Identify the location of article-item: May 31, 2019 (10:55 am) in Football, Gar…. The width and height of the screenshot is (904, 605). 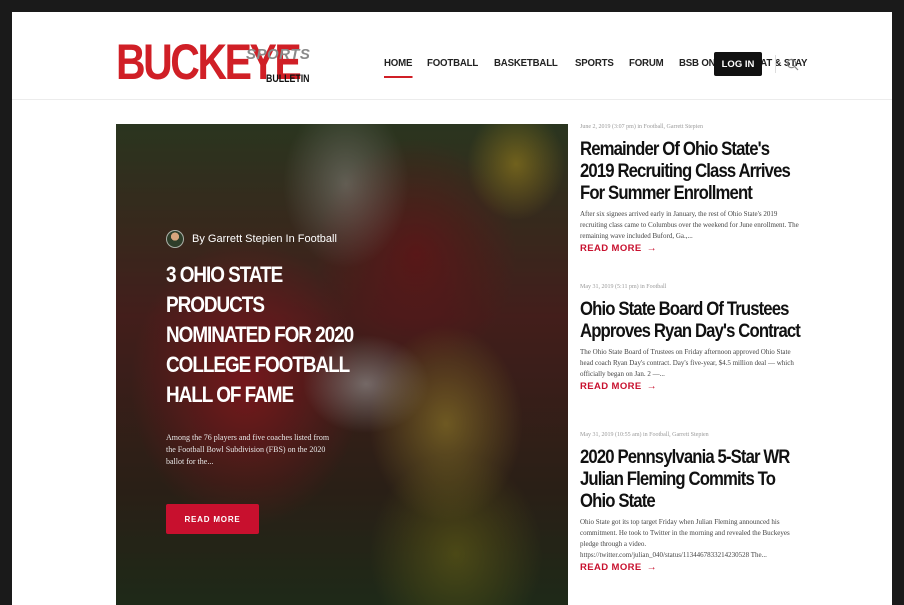
(690, 512).